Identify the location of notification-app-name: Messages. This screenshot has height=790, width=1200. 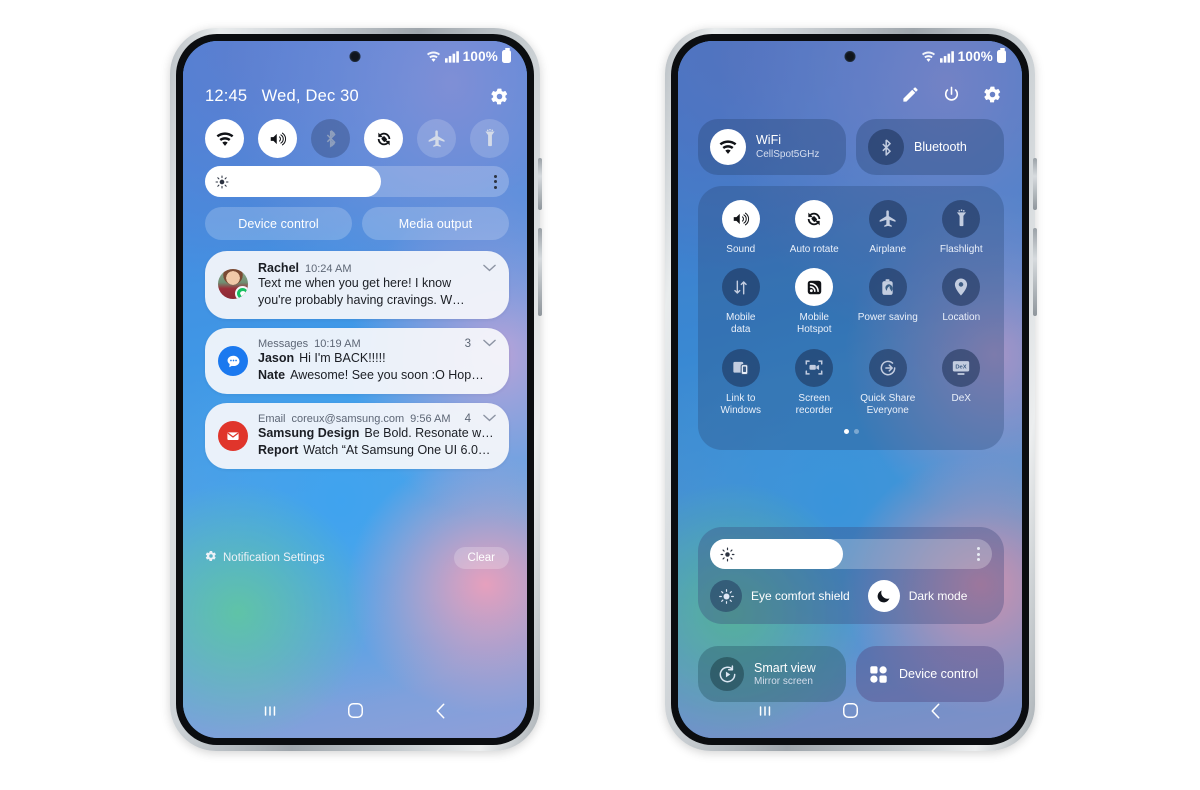
(283, 344).